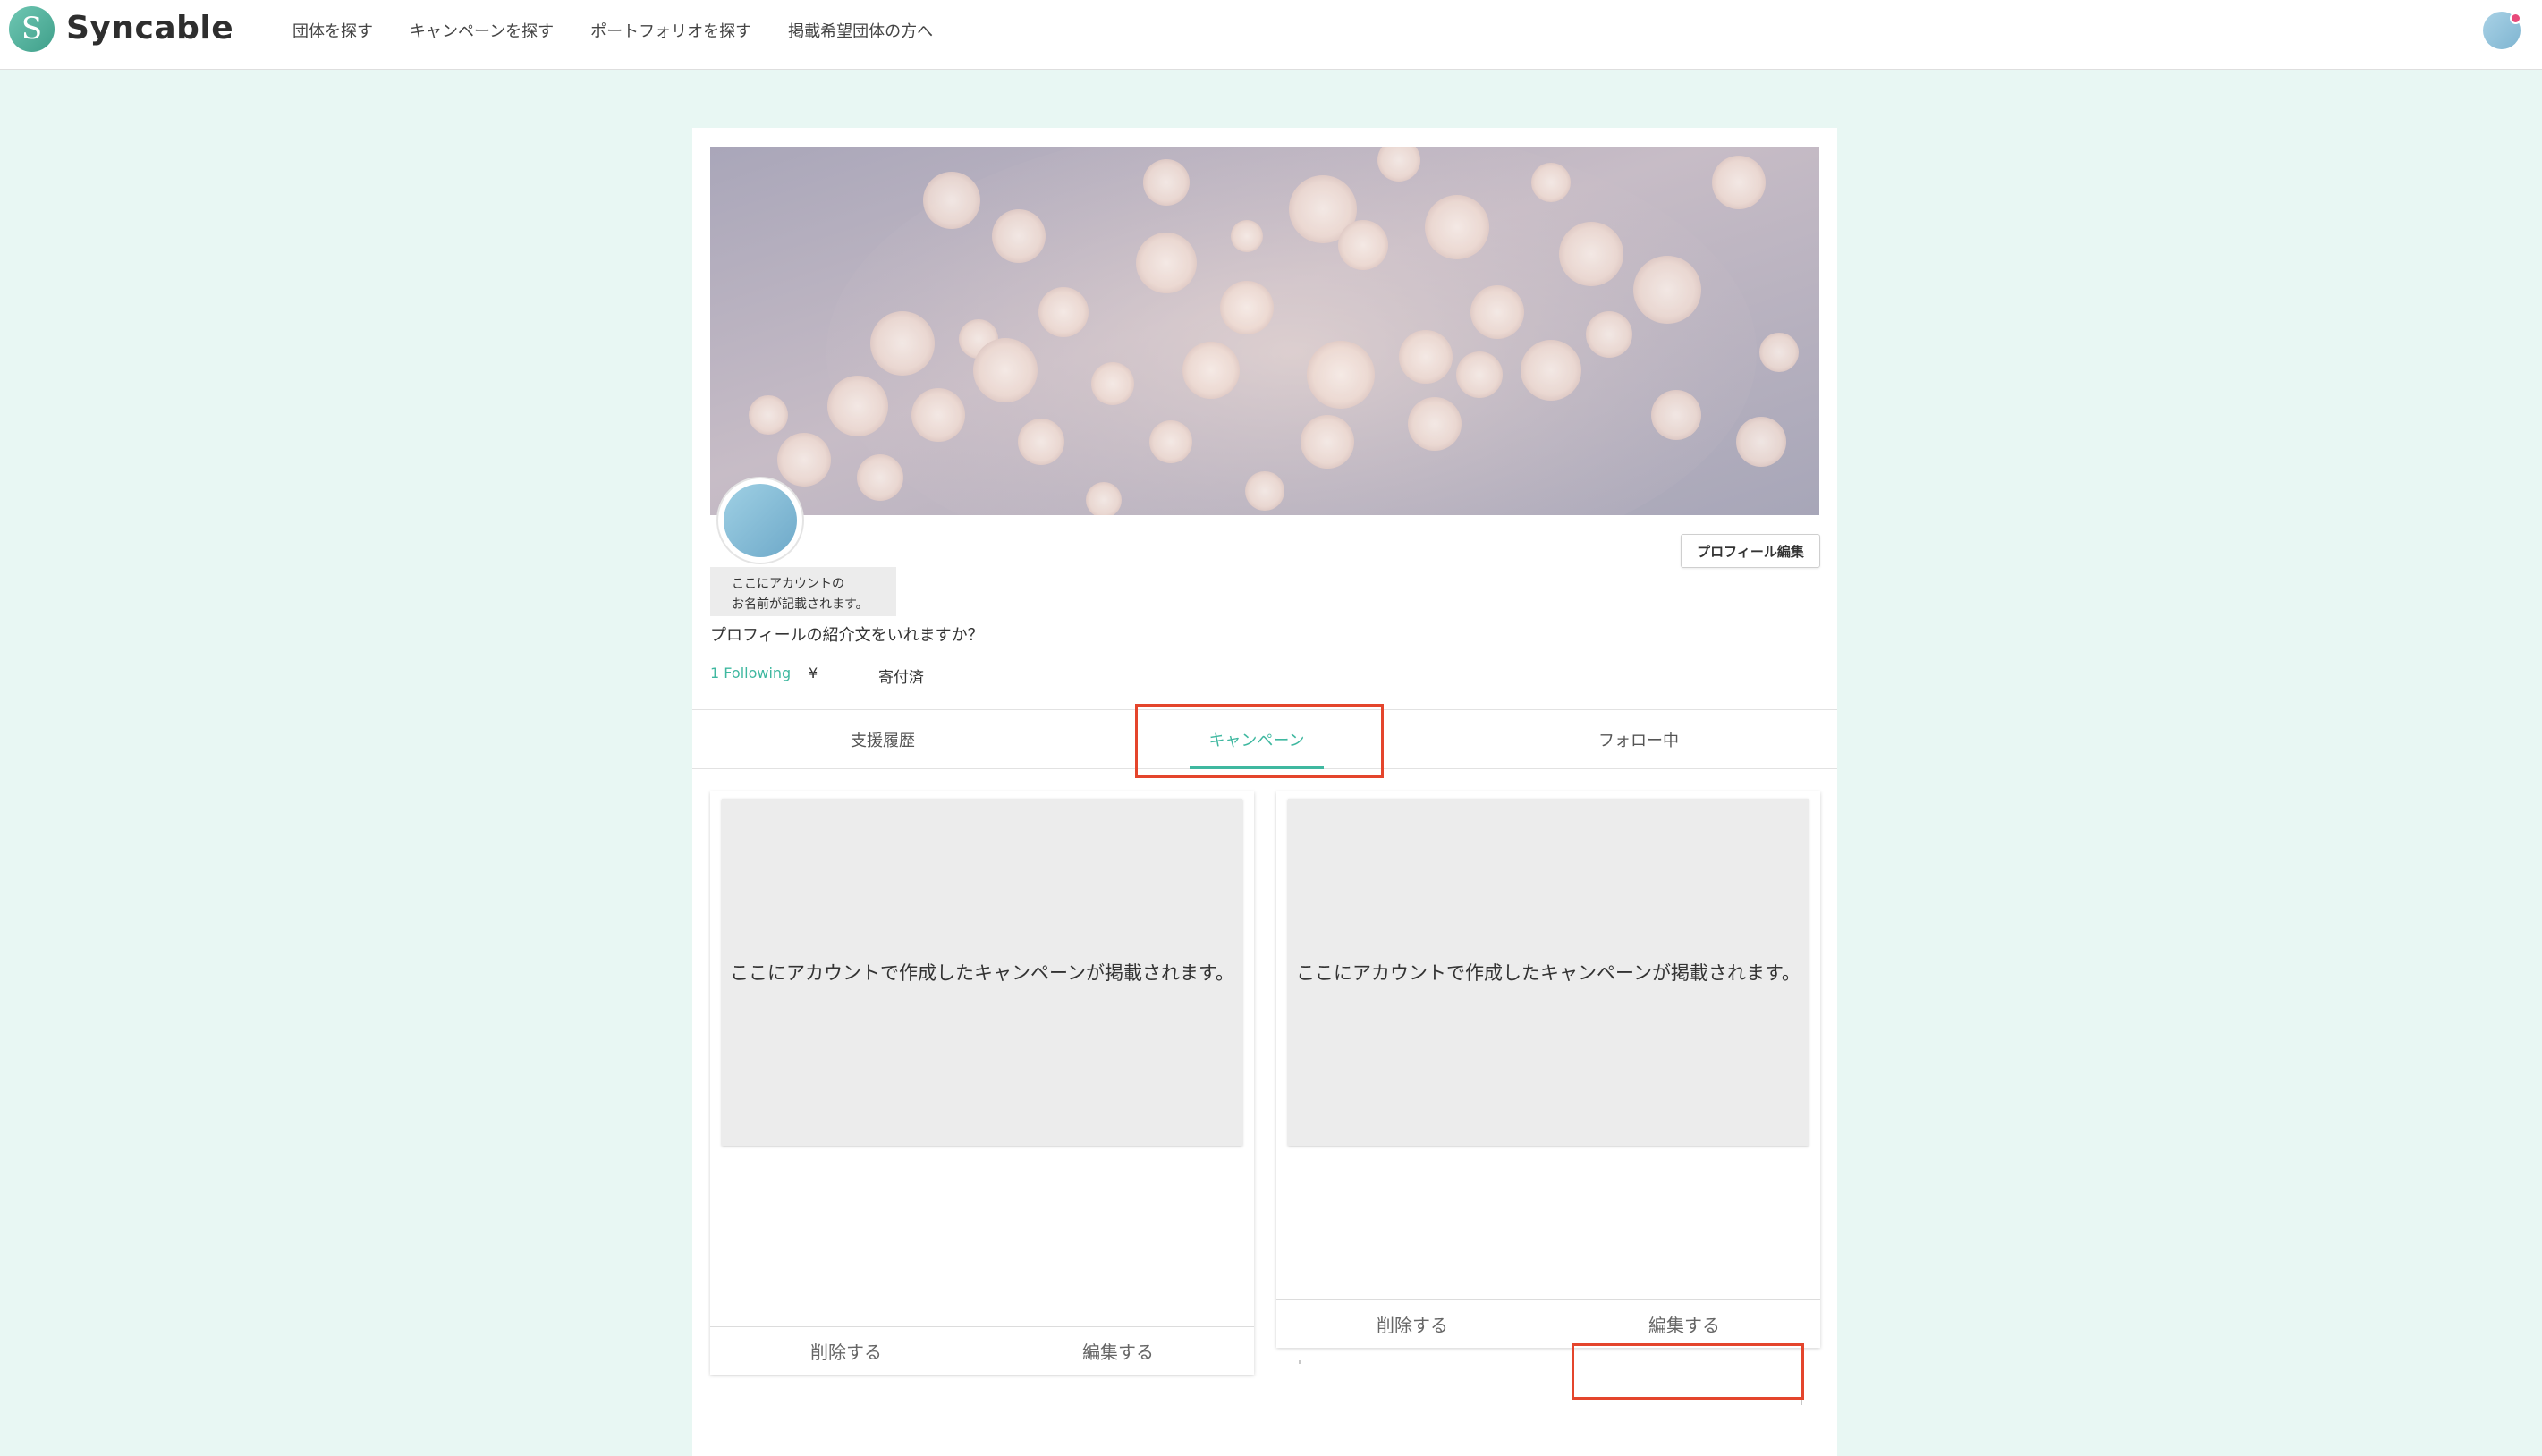 The image size is (2542, 1456). I want to click on cover-image, so click(1264, 331).